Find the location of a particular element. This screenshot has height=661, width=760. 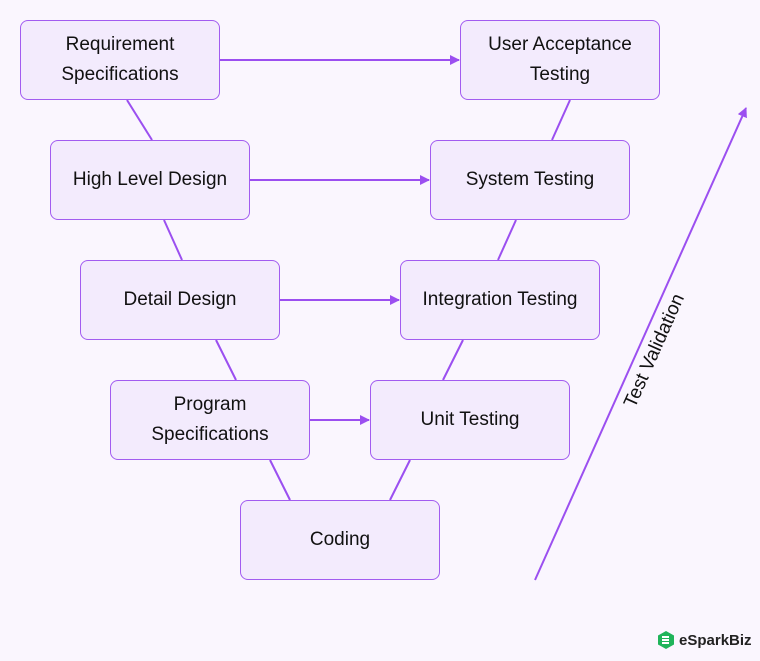

box-unit-testing: Unit Testing is located at coordinates (470, 420).